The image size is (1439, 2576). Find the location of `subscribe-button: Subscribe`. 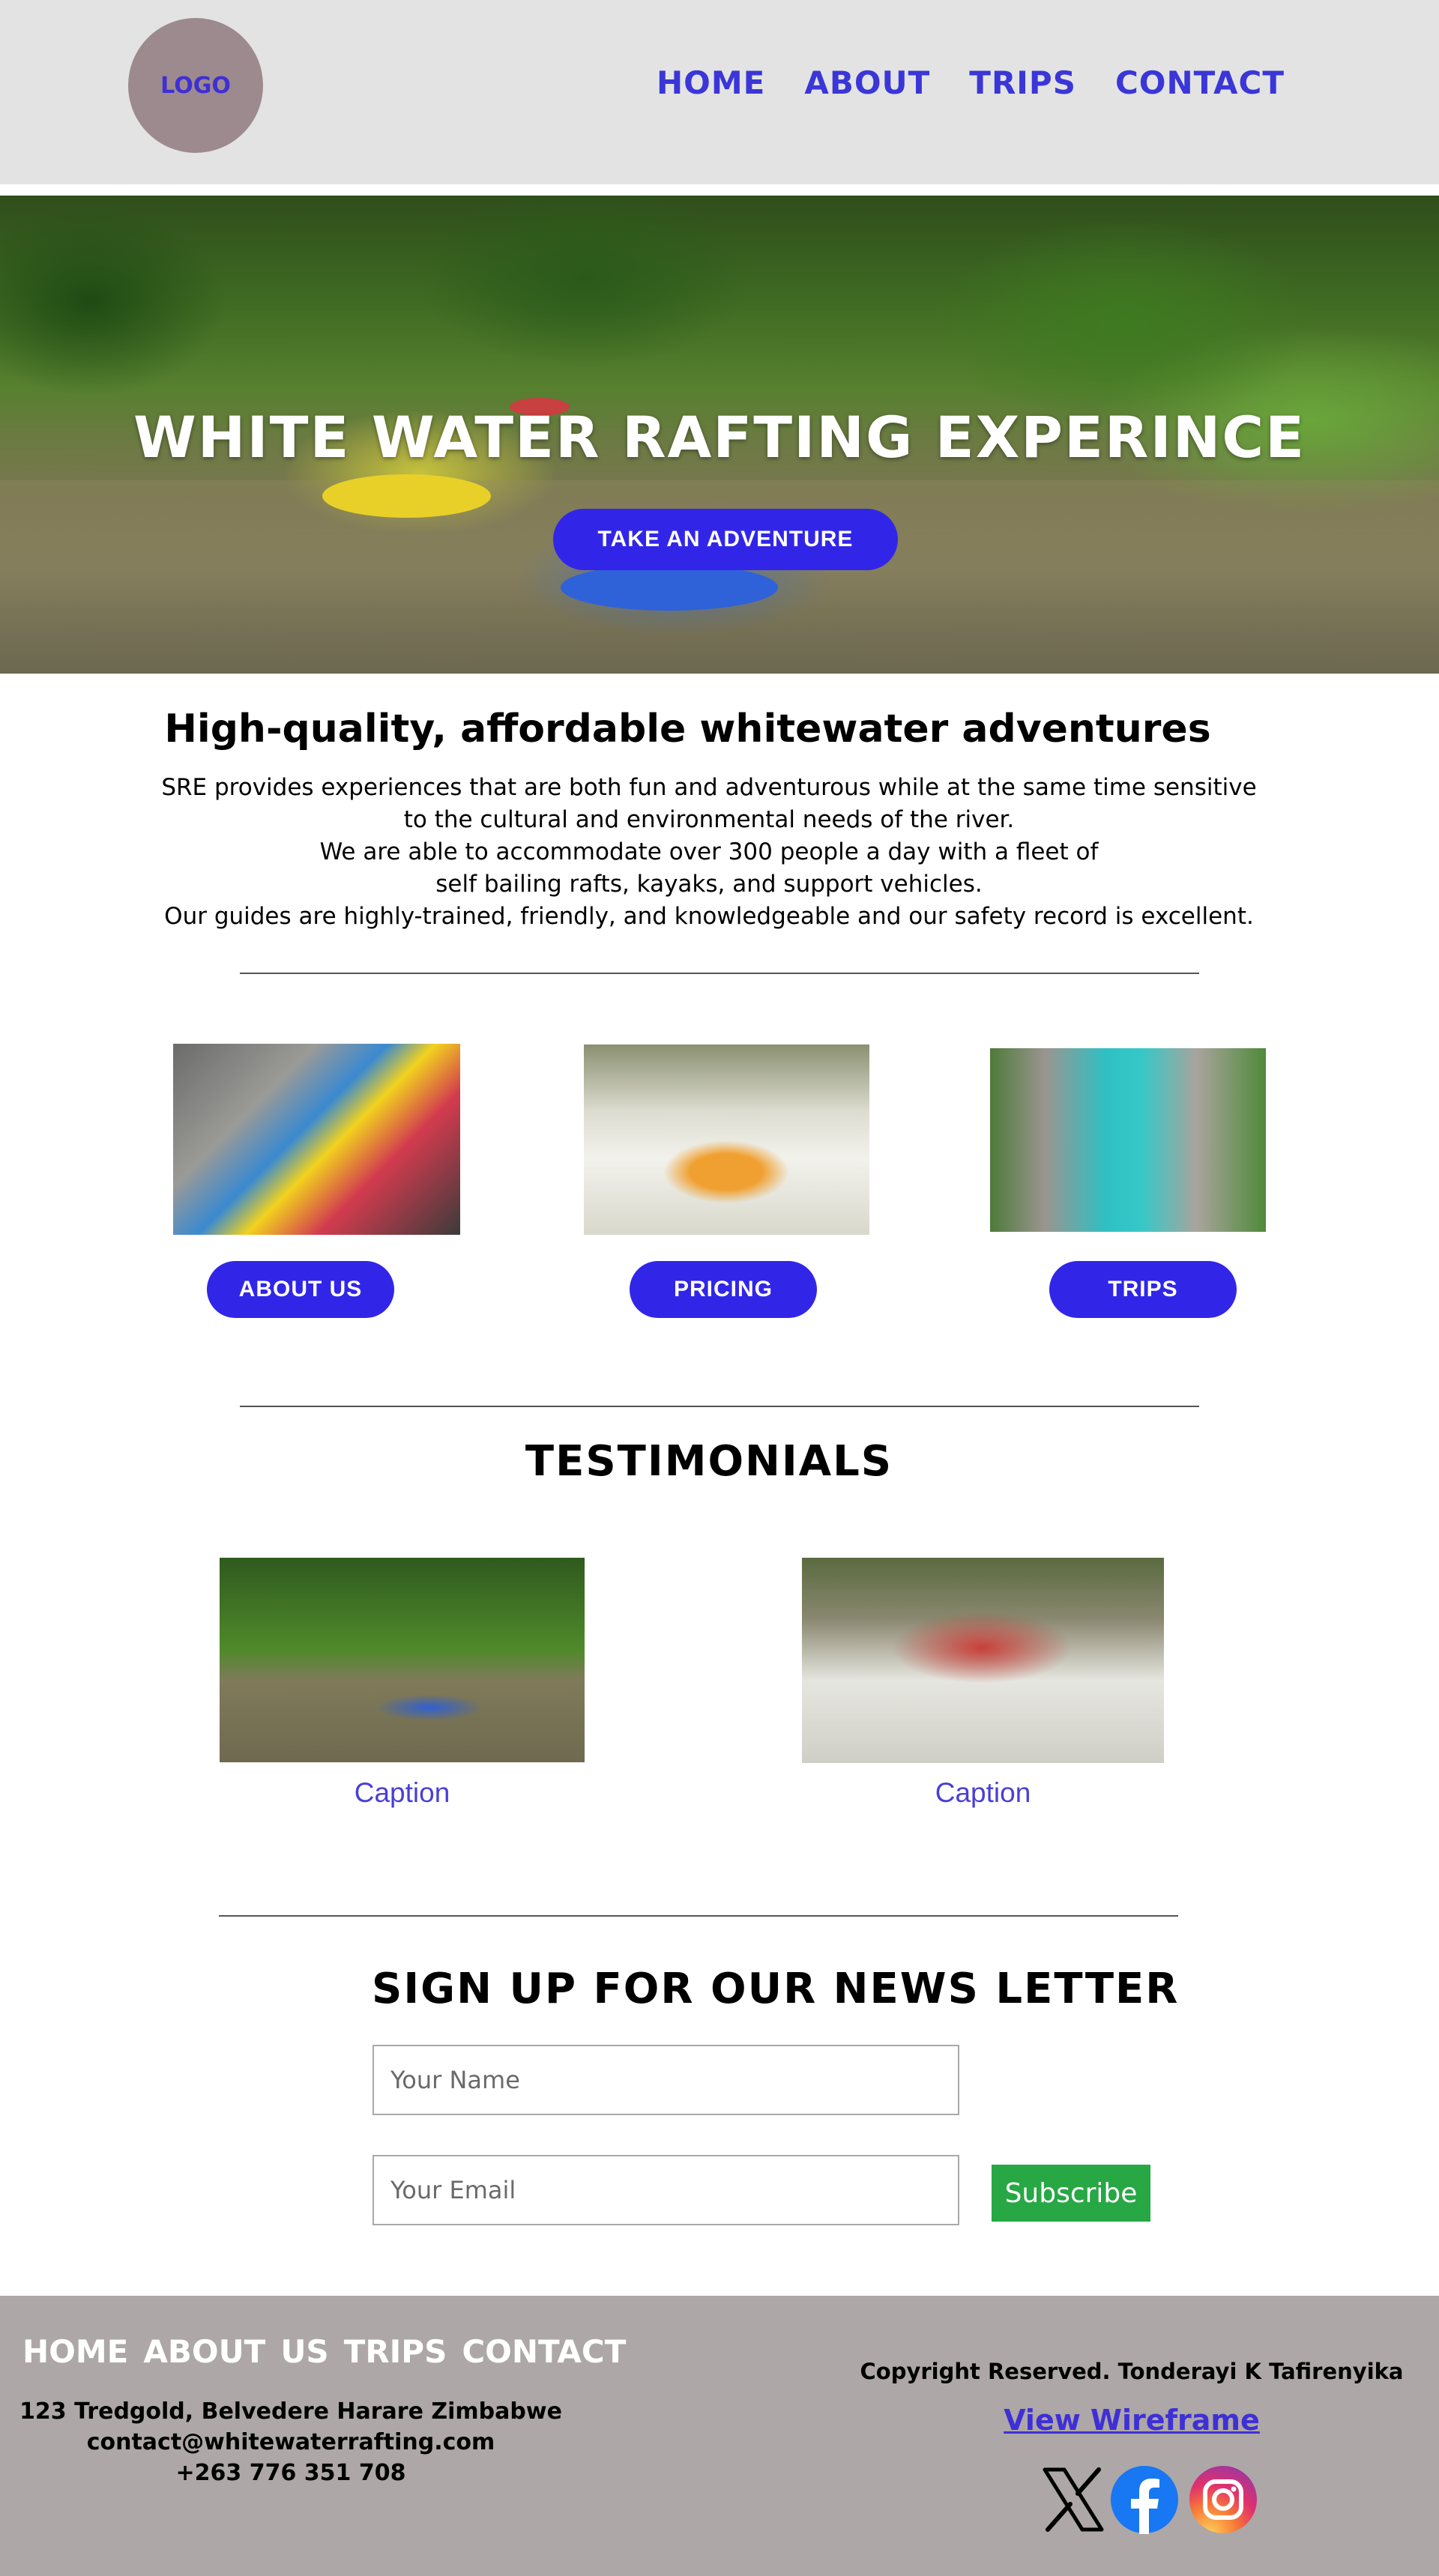

subscribe-button: Subscribe is located at coordinates (1071, 2193).